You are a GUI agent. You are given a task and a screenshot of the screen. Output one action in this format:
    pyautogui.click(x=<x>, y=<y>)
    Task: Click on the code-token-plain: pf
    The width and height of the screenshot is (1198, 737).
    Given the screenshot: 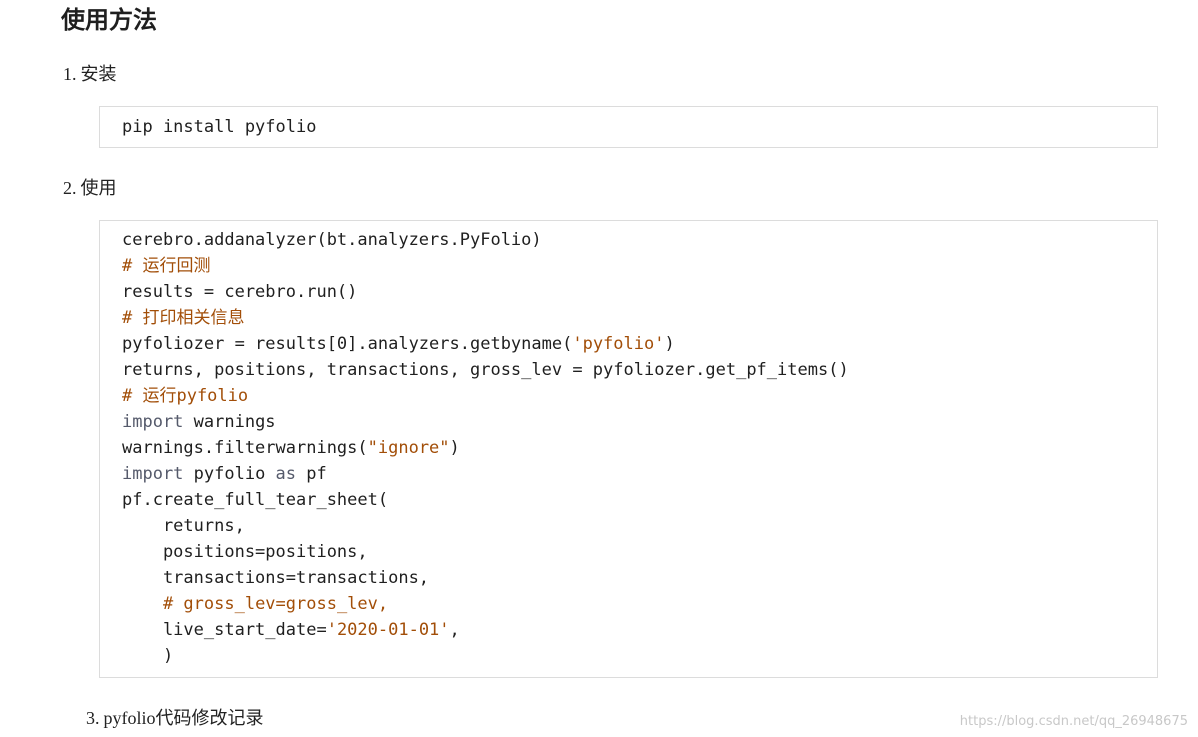 What is the action you would take?
    pyautogui.click(x=311, y=474)
    